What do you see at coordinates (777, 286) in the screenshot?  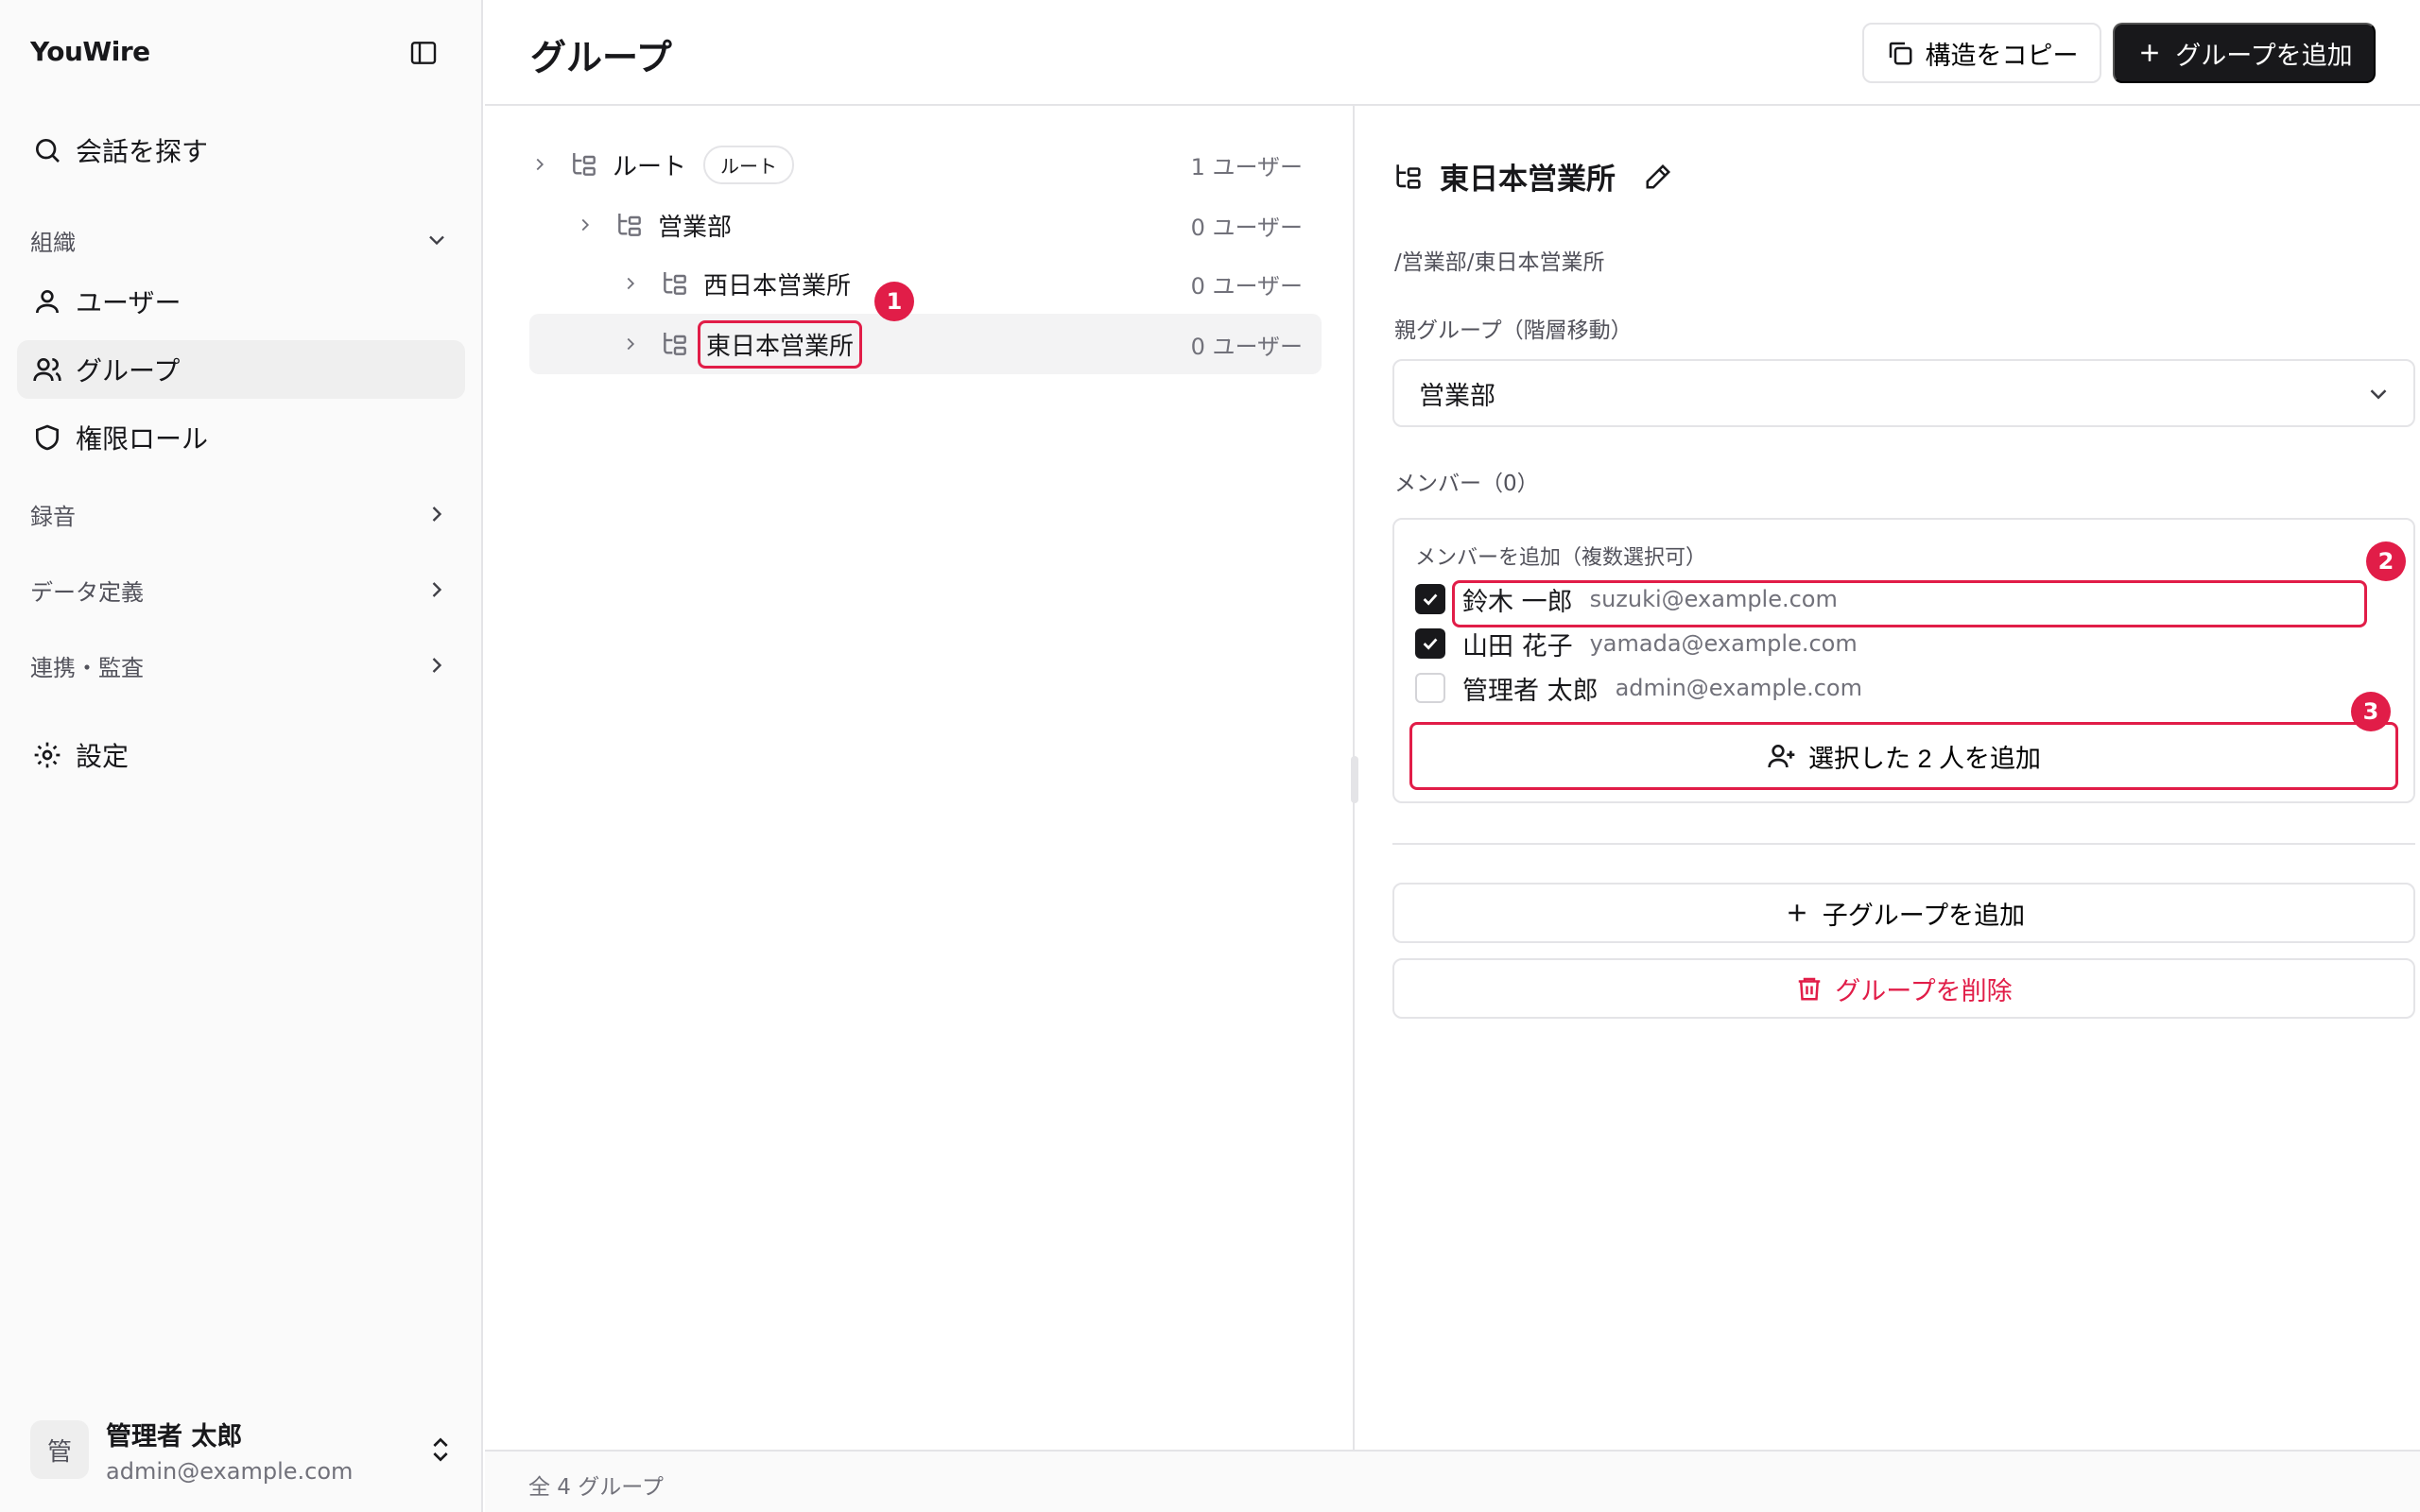 I see `tree-row-label: 西日本営業所` at bounding box center [777, 286].